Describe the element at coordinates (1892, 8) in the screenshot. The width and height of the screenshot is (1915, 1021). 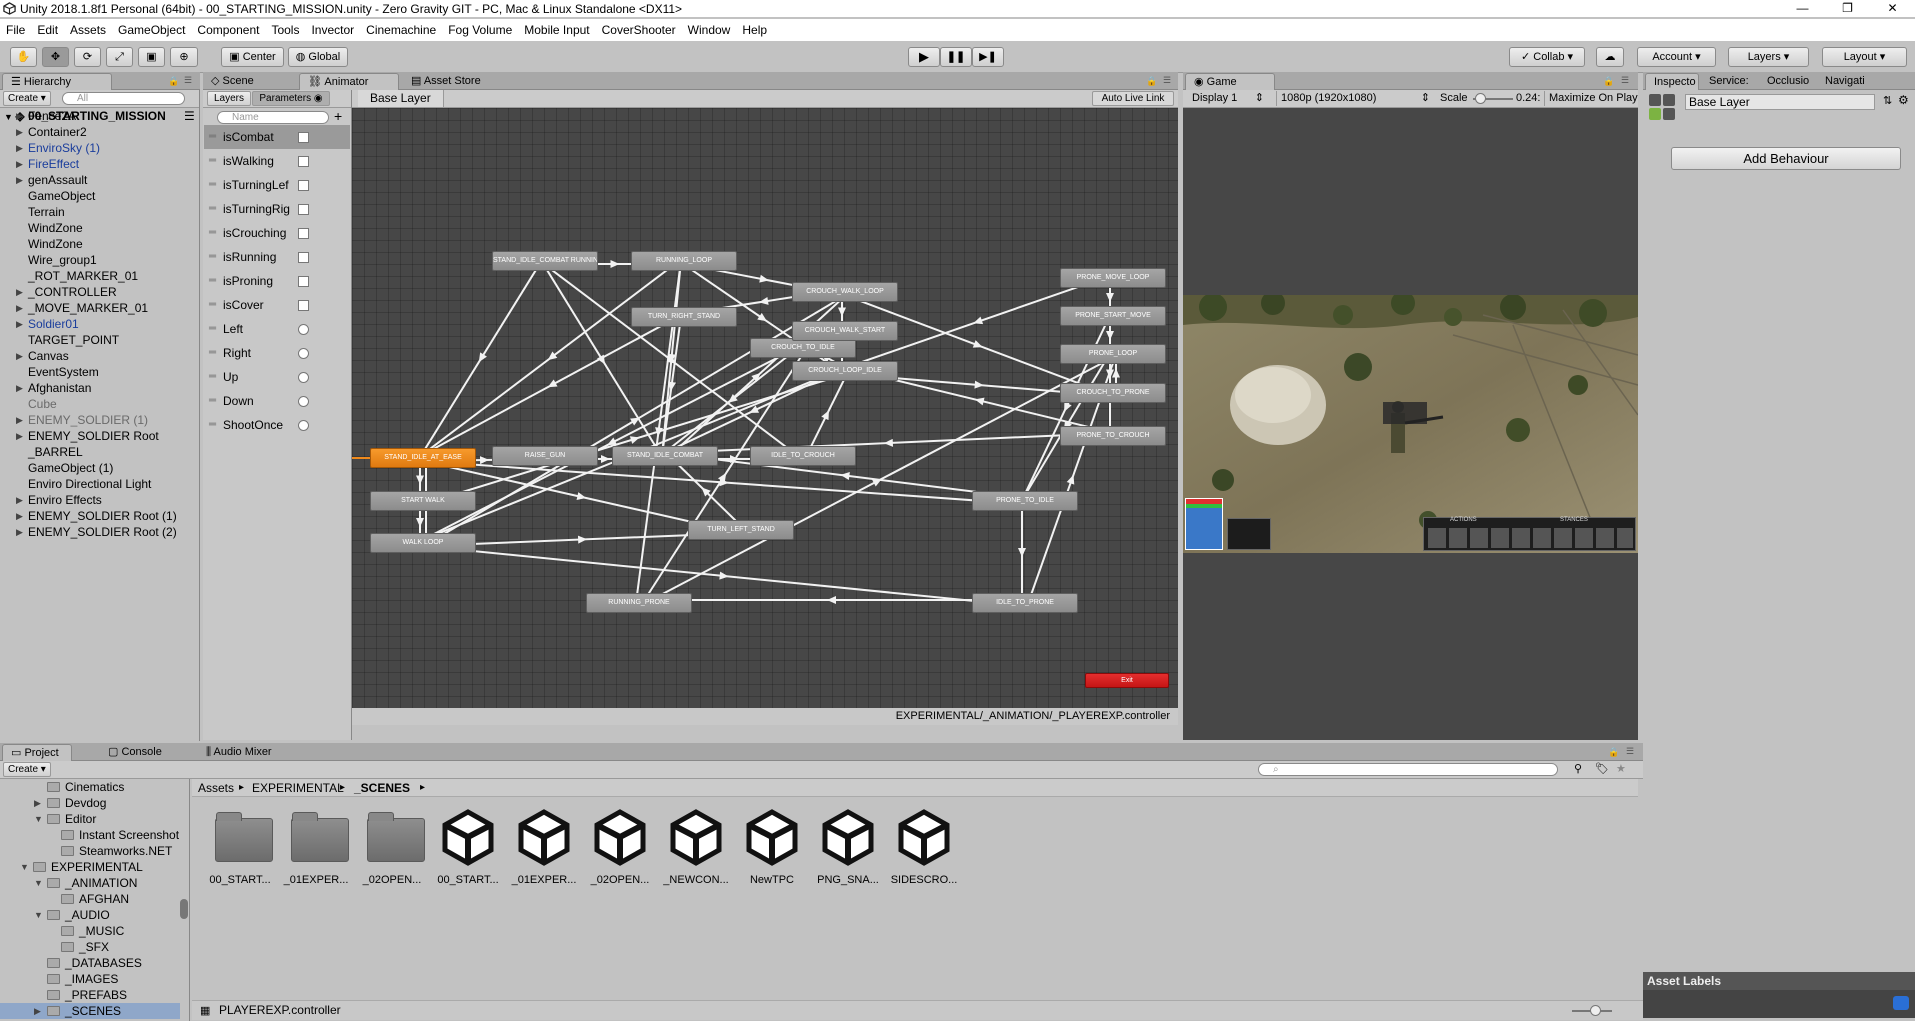
I see `close-button: ✕` at that location.